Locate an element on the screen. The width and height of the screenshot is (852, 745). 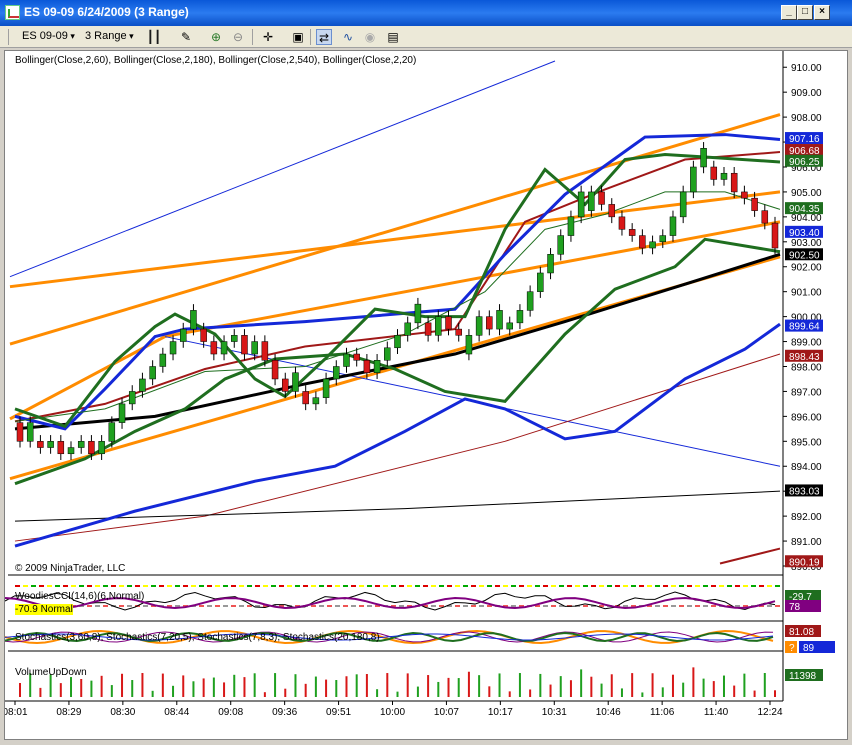
price-badge: 907.16 is located at coordinates (804, 138).